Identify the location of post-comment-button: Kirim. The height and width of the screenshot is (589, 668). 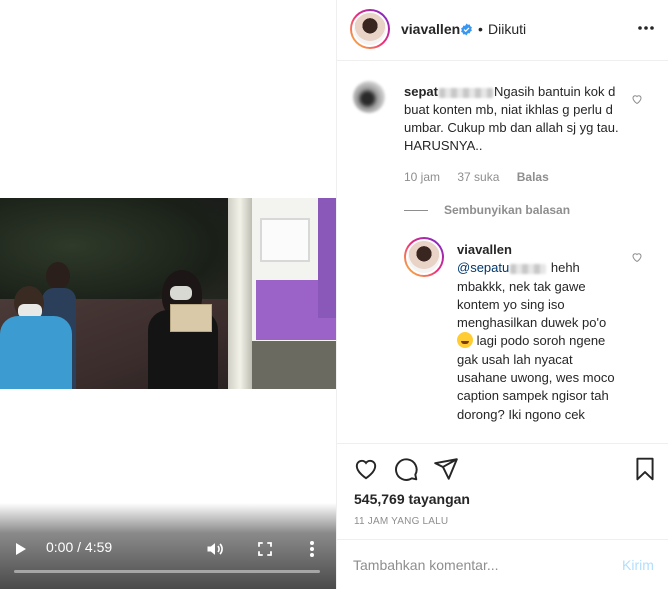
(638, 565).